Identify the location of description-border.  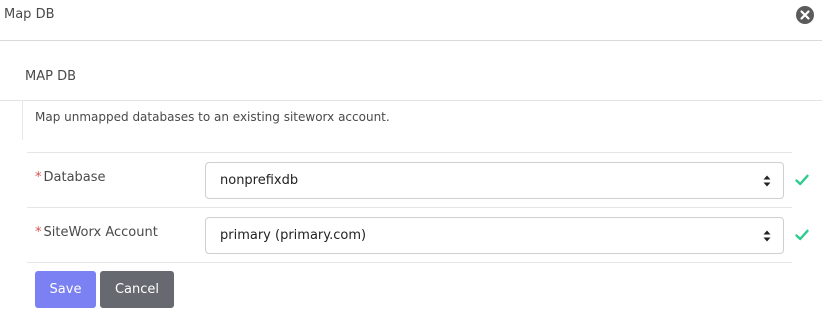
(22, 120).